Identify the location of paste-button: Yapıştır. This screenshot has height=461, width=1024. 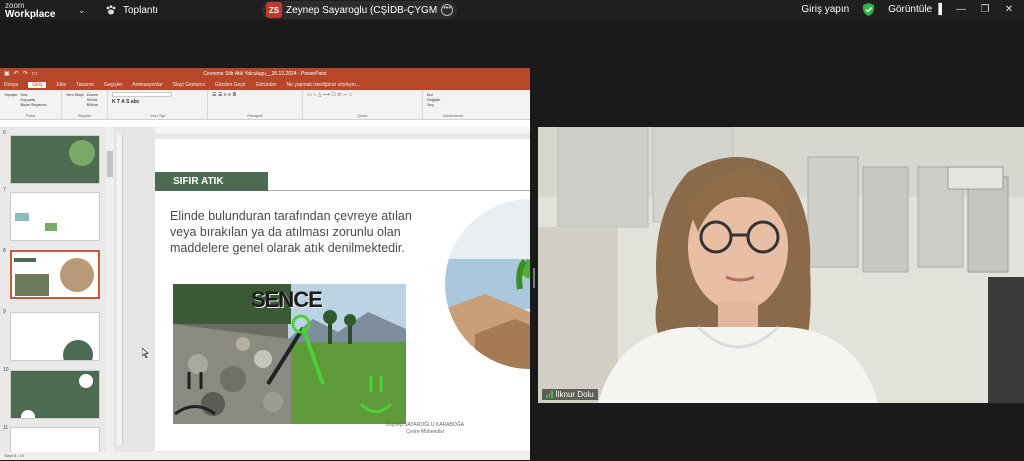
(11, 99).